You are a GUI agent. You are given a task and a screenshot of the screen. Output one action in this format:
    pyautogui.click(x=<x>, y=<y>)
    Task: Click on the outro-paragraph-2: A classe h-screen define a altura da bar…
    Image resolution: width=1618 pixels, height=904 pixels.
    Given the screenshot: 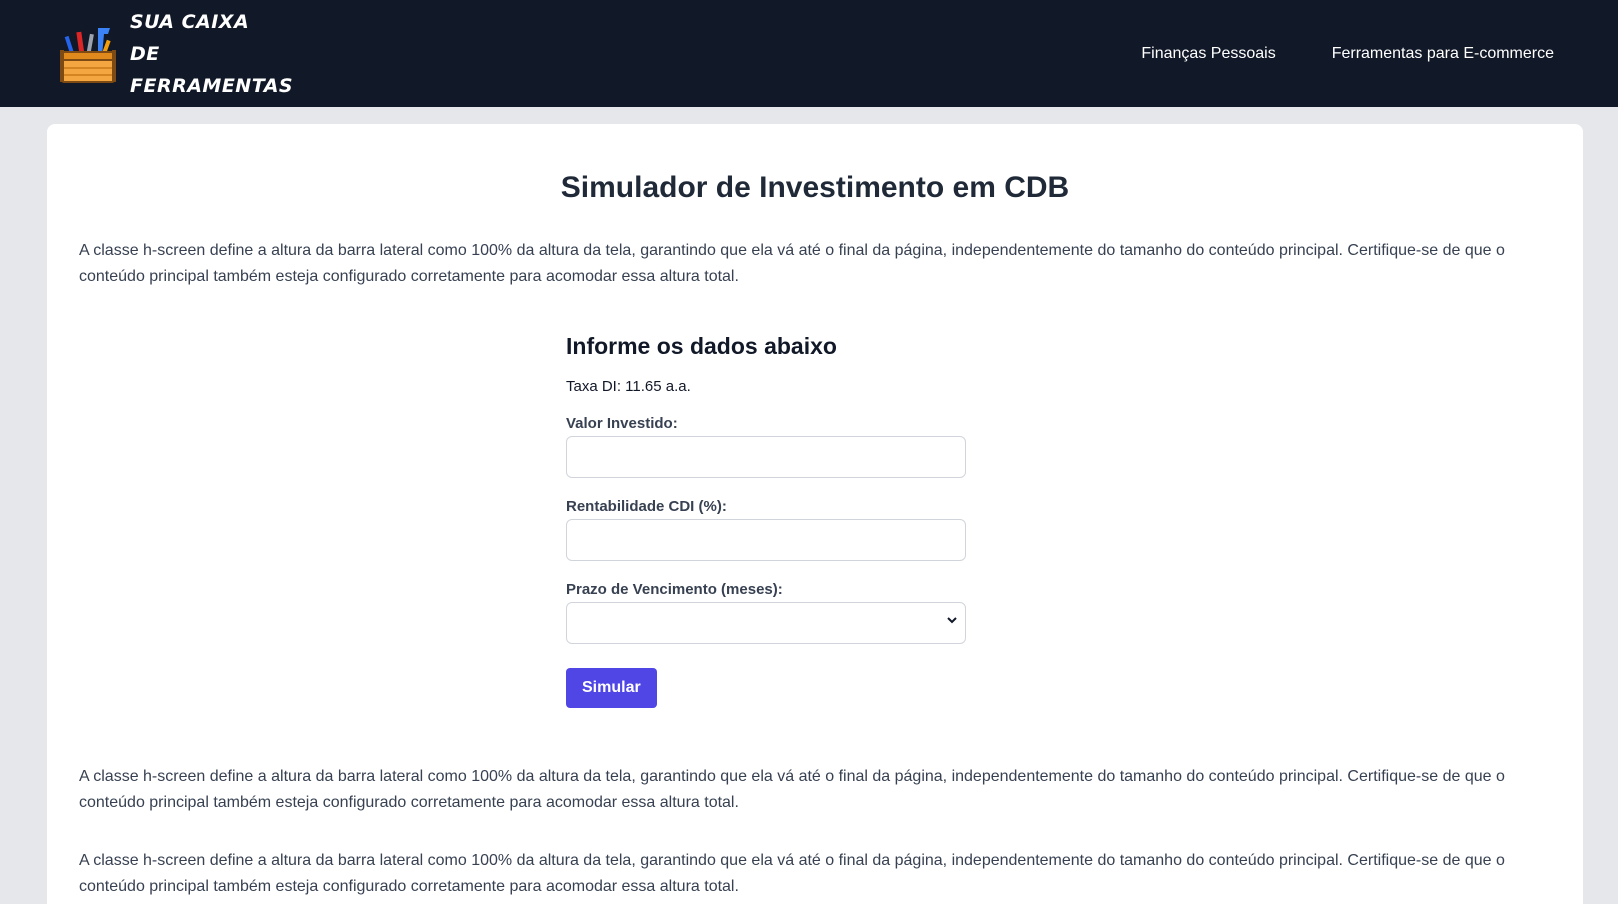 What is the action you would take?
    pyautogui.click(x=792, y=873)
    